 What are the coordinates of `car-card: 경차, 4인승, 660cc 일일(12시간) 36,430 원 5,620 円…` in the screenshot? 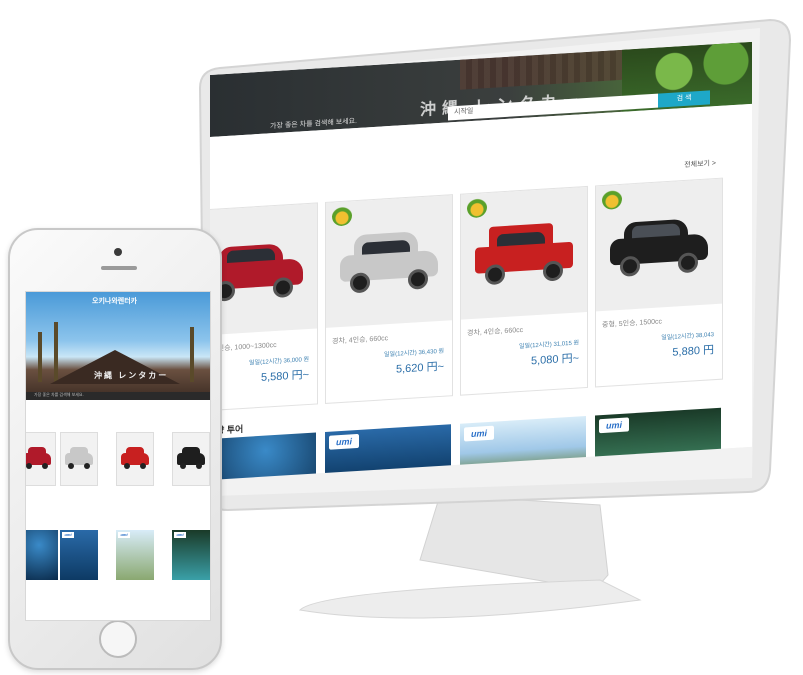 It's located at (389, 299).